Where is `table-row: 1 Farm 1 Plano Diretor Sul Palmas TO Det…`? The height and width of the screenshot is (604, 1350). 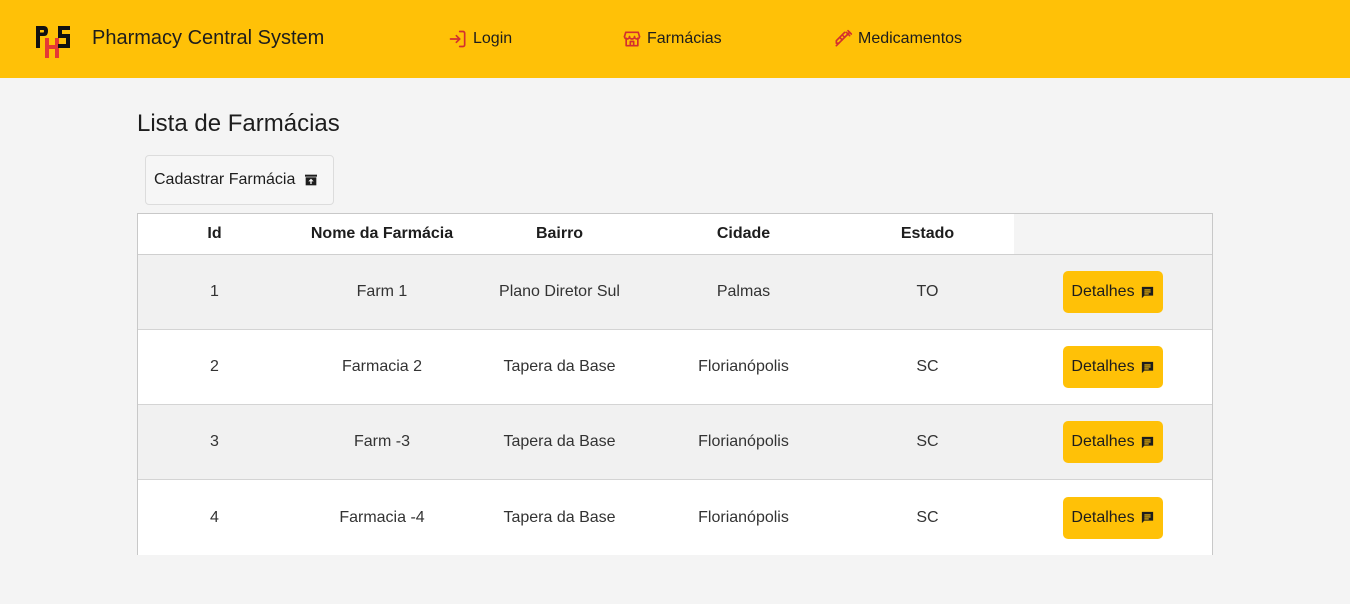 table-row: 1 Farm 1 Plano Diretor Sul Palmas TO Det… is located at coordinates (675, 292).